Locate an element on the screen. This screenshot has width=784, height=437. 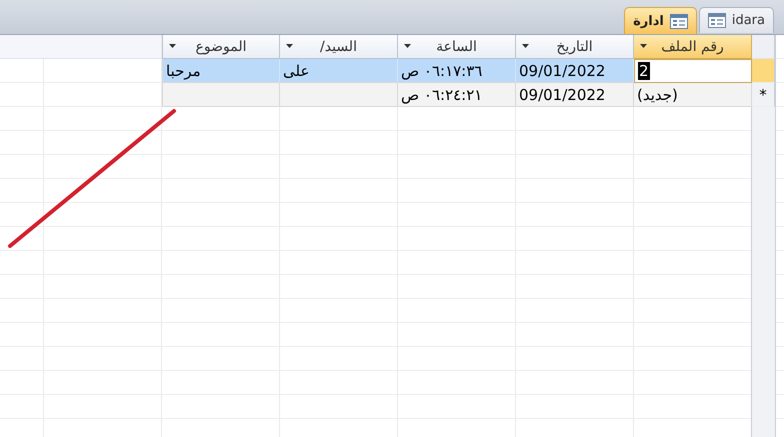
document-tab: idara is located at coordinates (736, 20).